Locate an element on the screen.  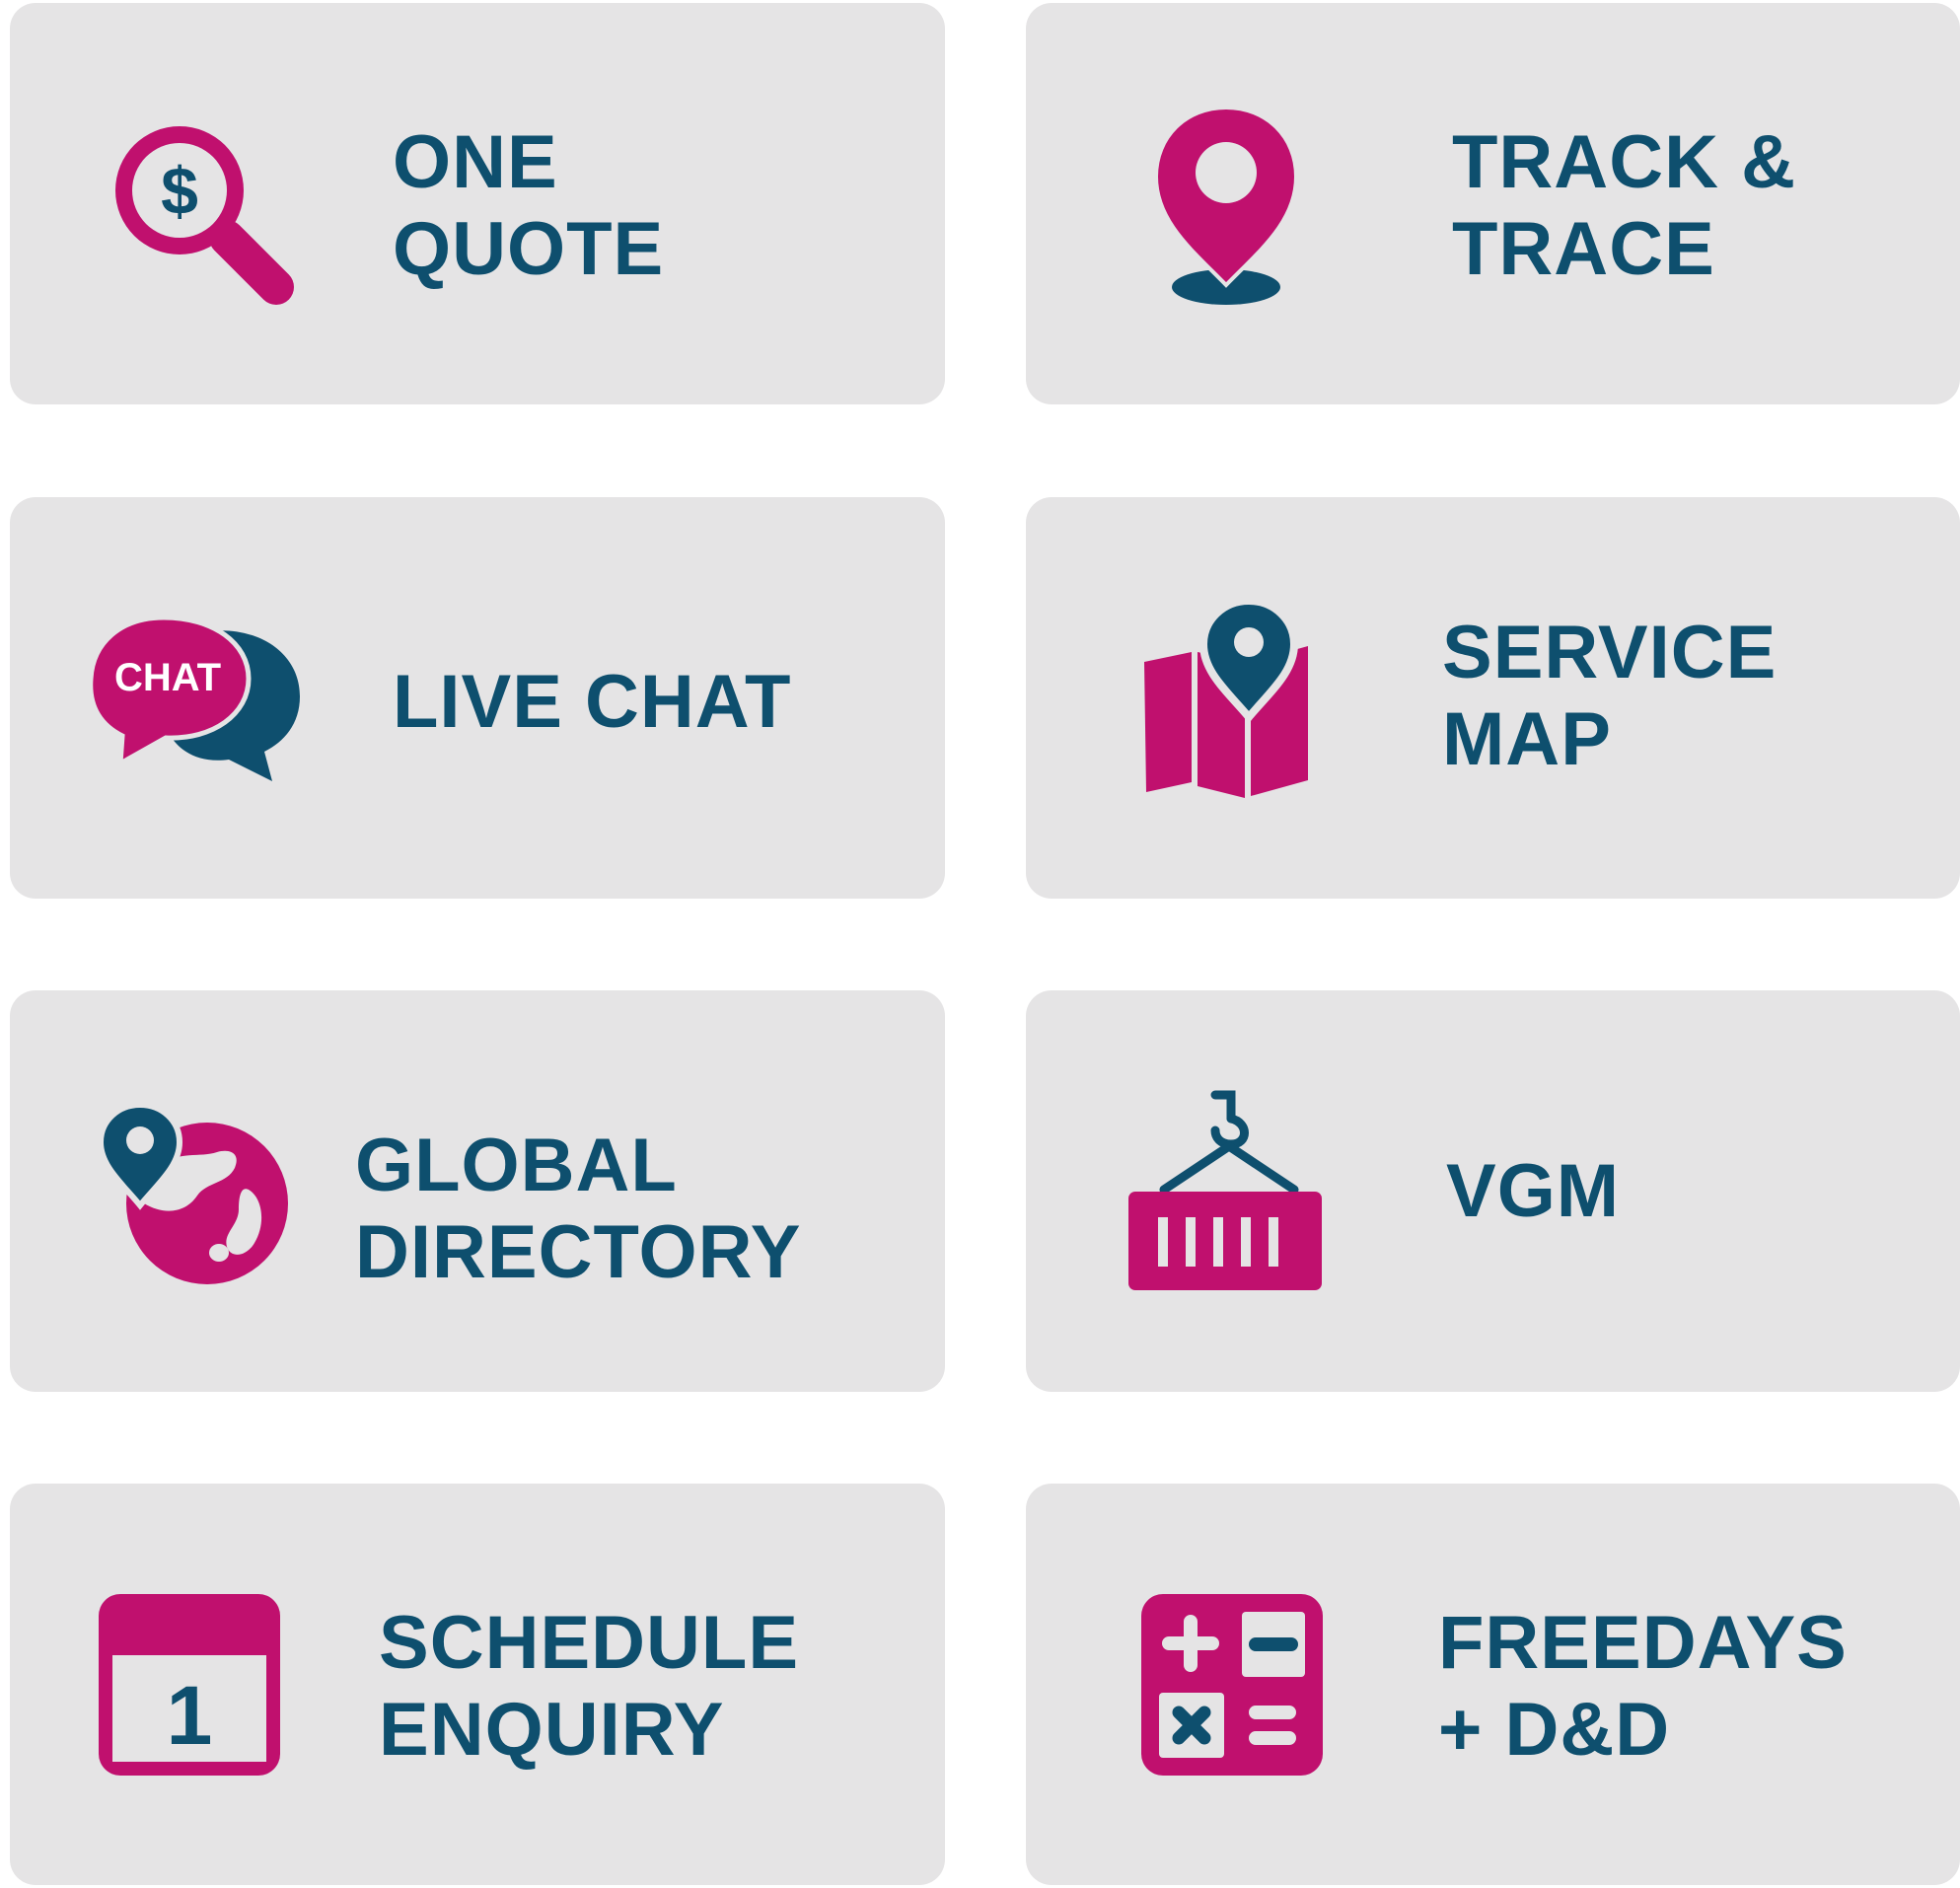
tile-vgm: VGM is located at coordinates (1493, 1191).